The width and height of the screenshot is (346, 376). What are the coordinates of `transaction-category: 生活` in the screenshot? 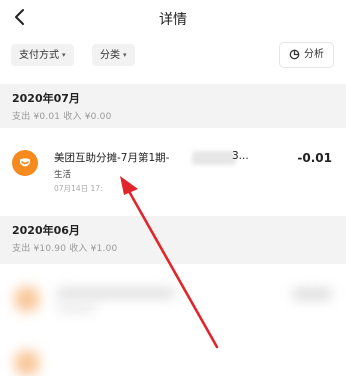 It's located at (63, 175).